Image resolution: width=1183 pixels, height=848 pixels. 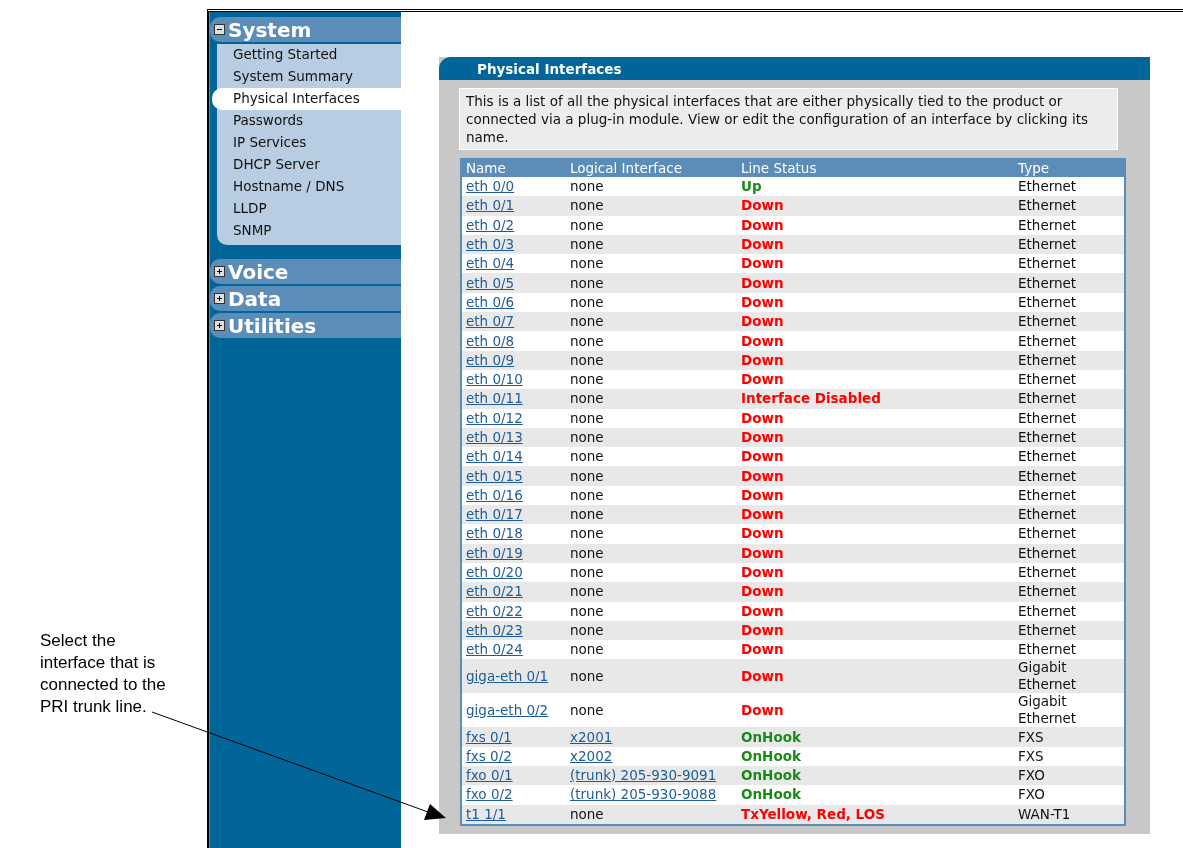 What do you see at coordinates (309, 187) in the screenshot?
I see `sidebar-item: Hostname / DNS` at bounding box center [309, 187].